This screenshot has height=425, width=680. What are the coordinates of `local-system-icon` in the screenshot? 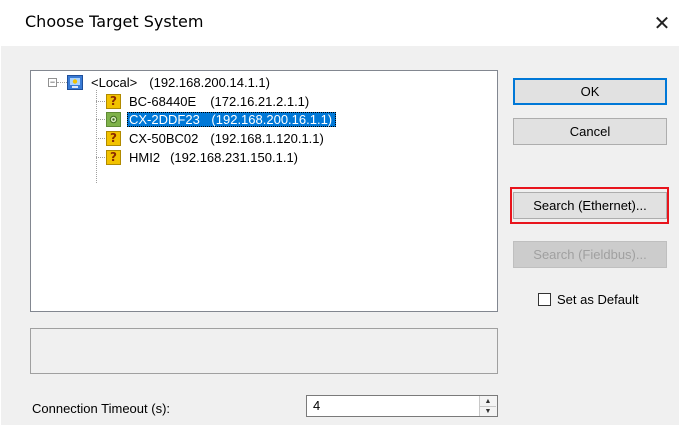 It's located at (75, 82).